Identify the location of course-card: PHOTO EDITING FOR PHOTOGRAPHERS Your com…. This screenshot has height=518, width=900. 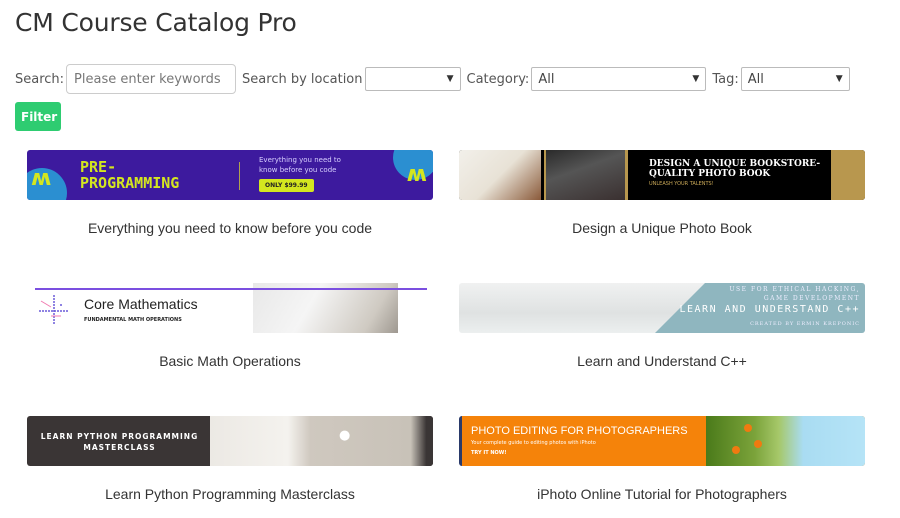
(662, 459).